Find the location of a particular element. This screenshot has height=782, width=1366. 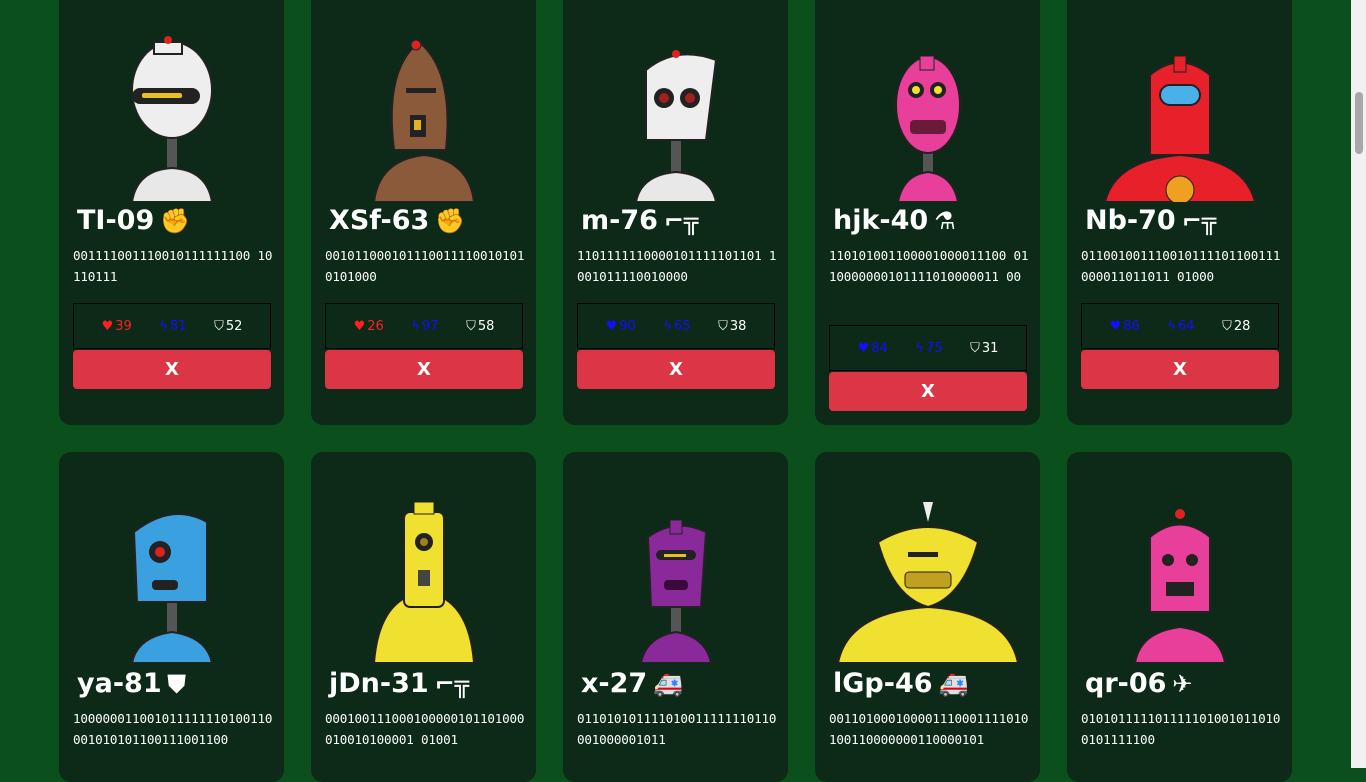

robot-name: Nb-70 ⌐╦ is located at coordinates (1151, 220).